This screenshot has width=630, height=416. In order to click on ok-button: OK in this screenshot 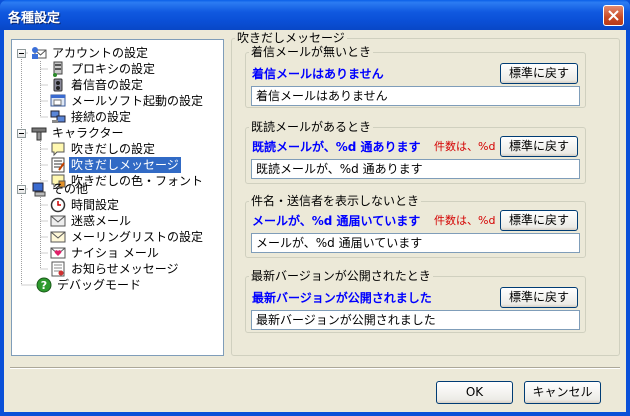, I will do `click(474, 392)`.